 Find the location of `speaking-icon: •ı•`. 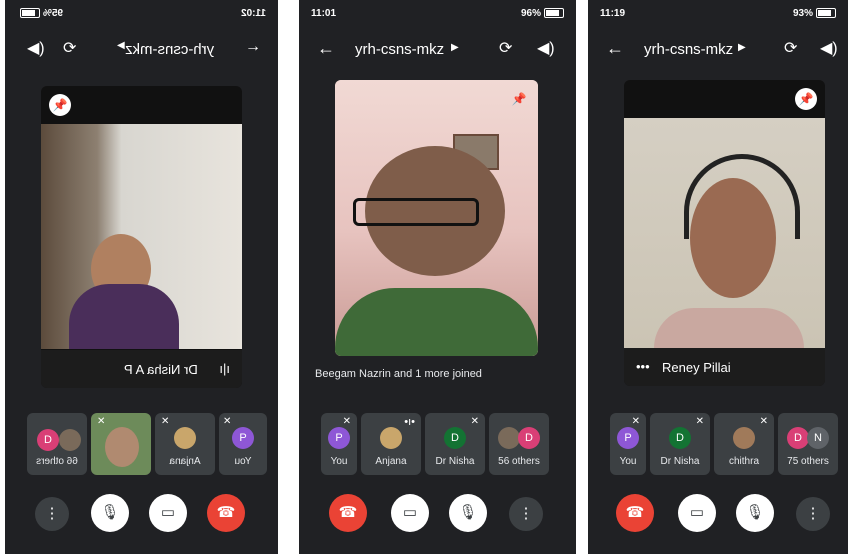

speaking-icon: •ı• is located at coordinates (409, 422).